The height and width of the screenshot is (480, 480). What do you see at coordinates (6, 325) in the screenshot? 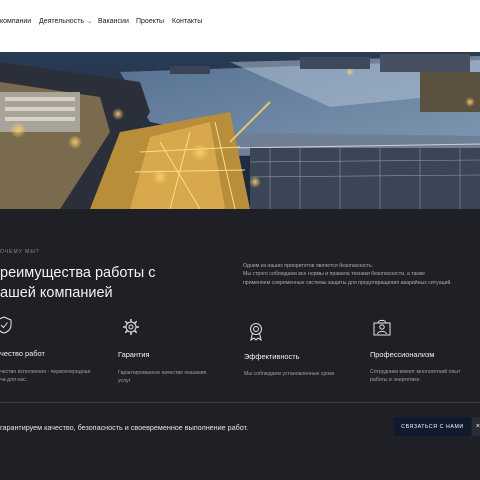
I see `shield-icon` at bounding box center [6, 325].